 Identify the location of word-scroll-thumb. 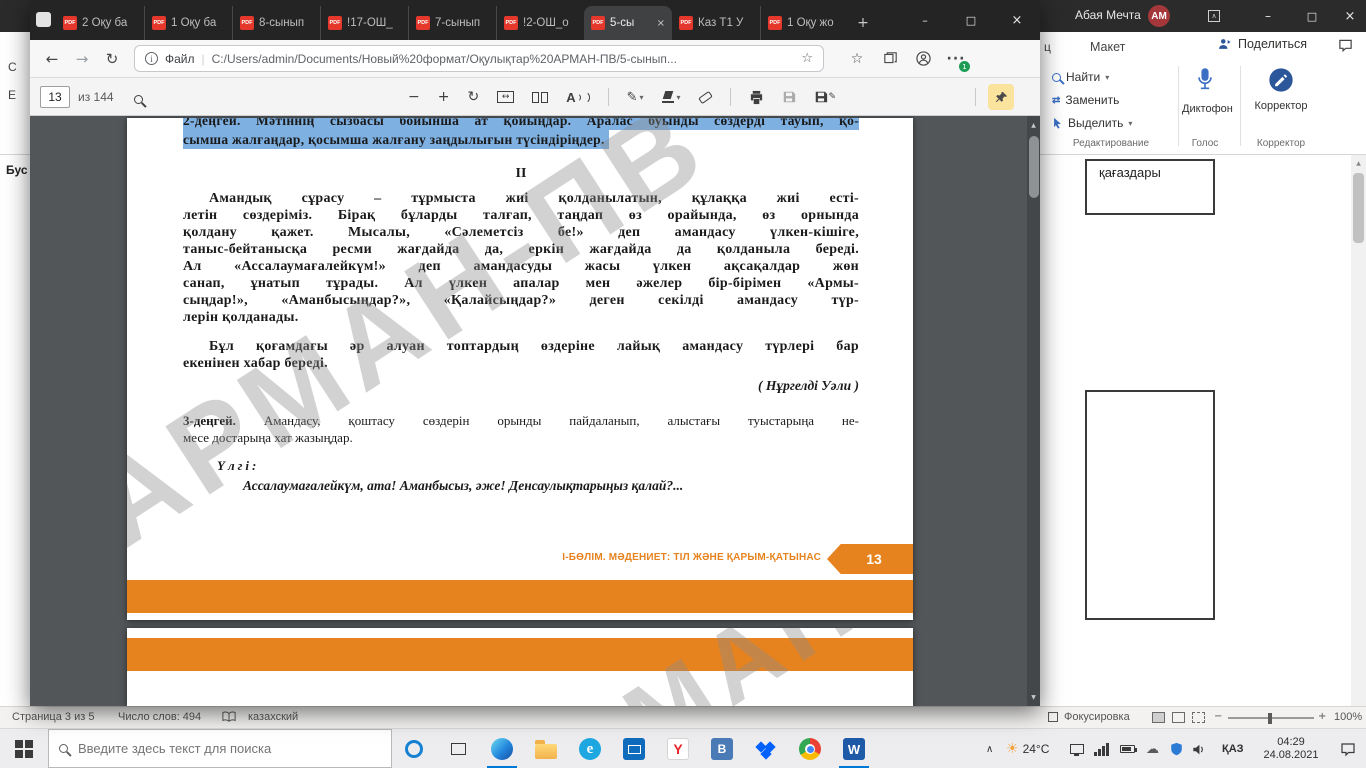
(1358, 208).